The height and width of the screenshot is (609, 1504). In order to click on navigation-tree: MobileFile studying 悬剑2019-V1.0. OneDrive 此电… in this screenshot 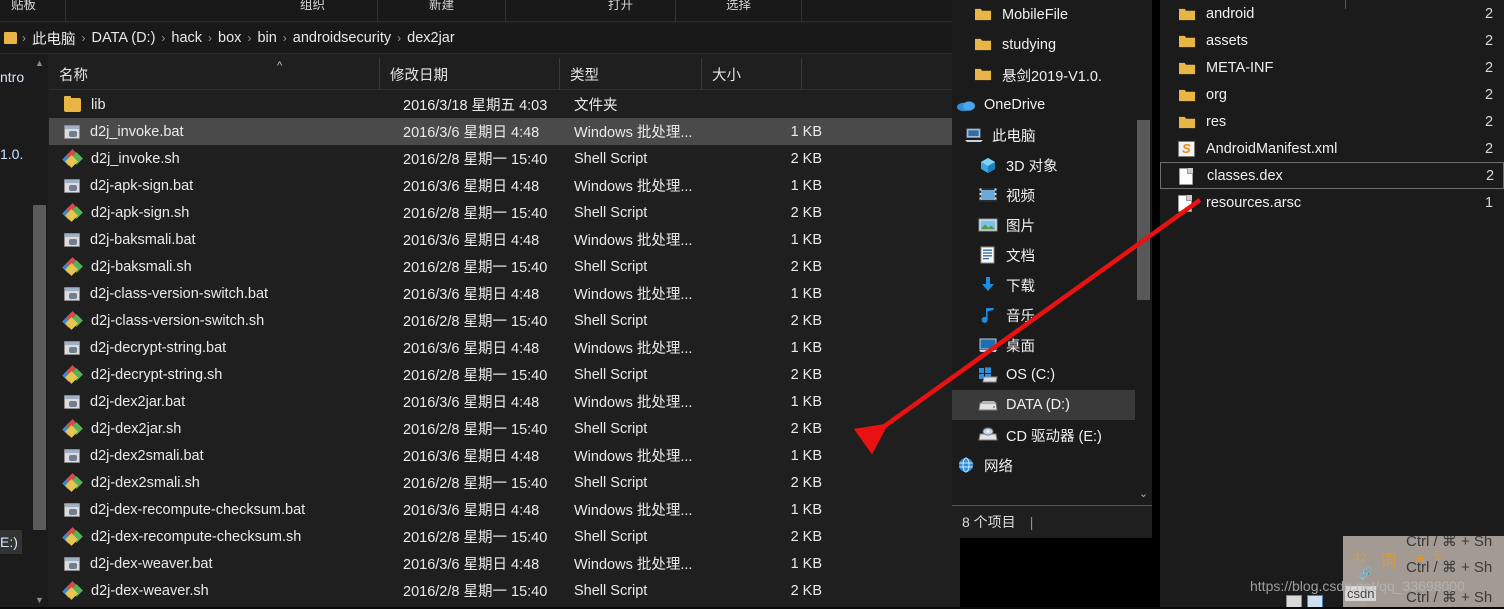, I will do `click(1043, 252)`.